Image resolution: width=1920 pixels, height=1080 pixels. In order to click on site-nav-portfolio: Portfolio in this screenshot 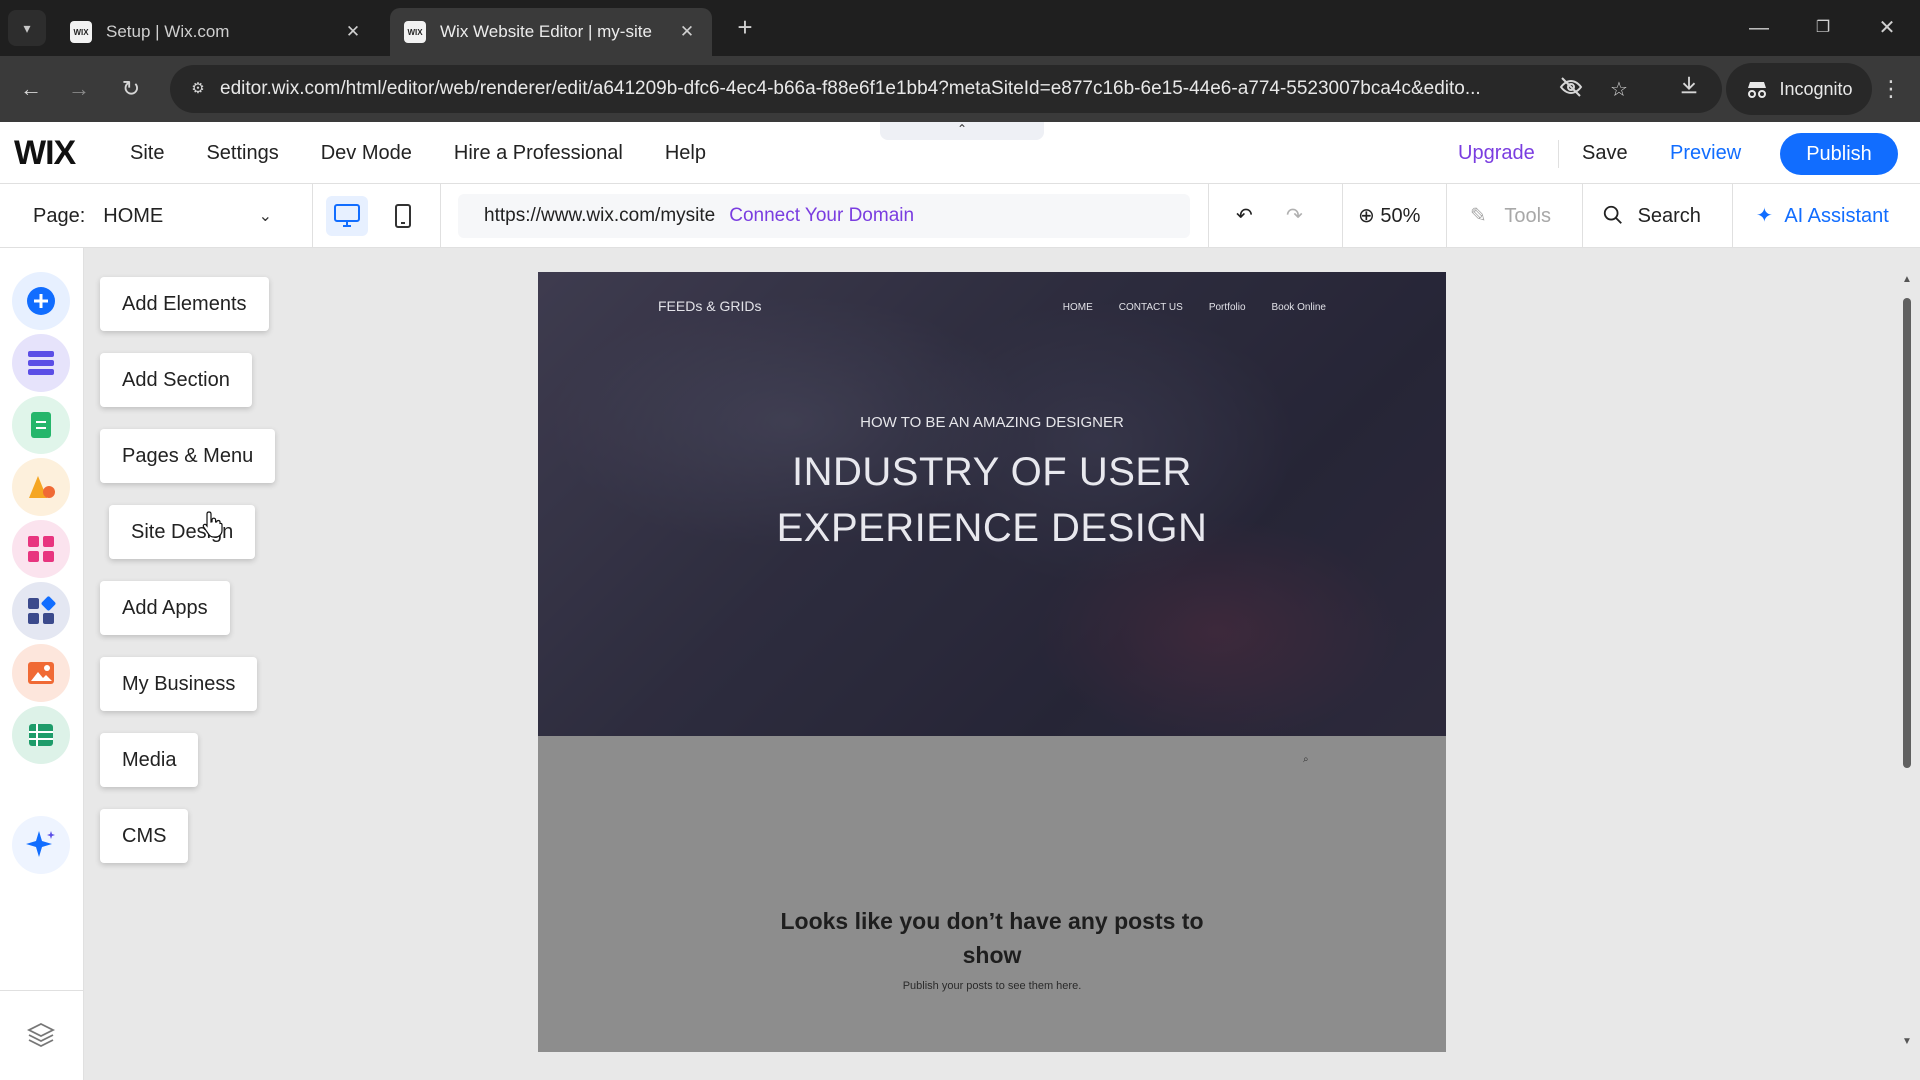, I will do `click(1227, 307)`.